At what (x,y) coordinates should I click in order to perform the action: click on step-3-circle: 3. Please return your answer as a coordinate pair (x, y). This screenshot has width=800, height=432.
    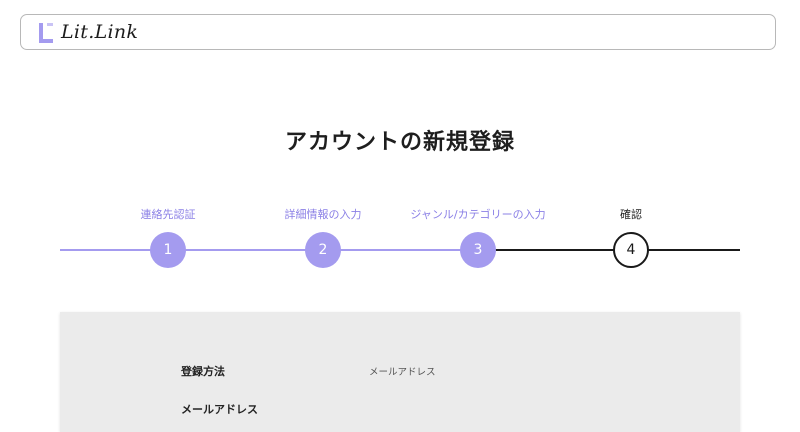
    Looking at the image, I should click on (478, 250).